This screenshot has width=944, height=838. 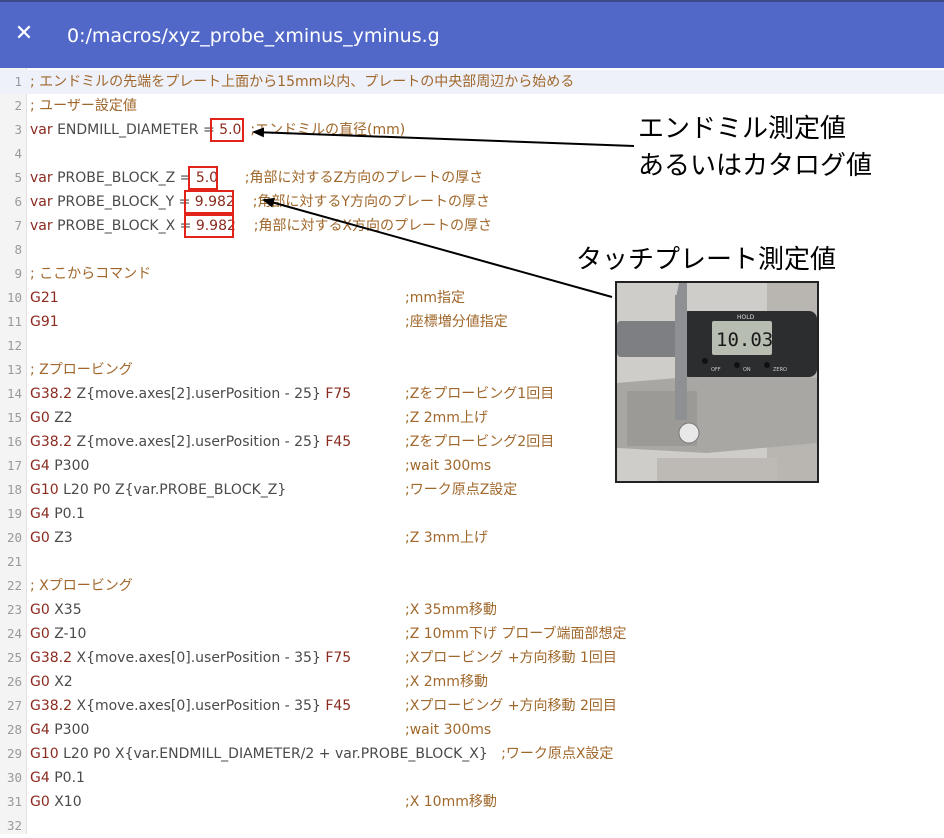 I want to click on code-token: Z2, so click(x=61, y=418).